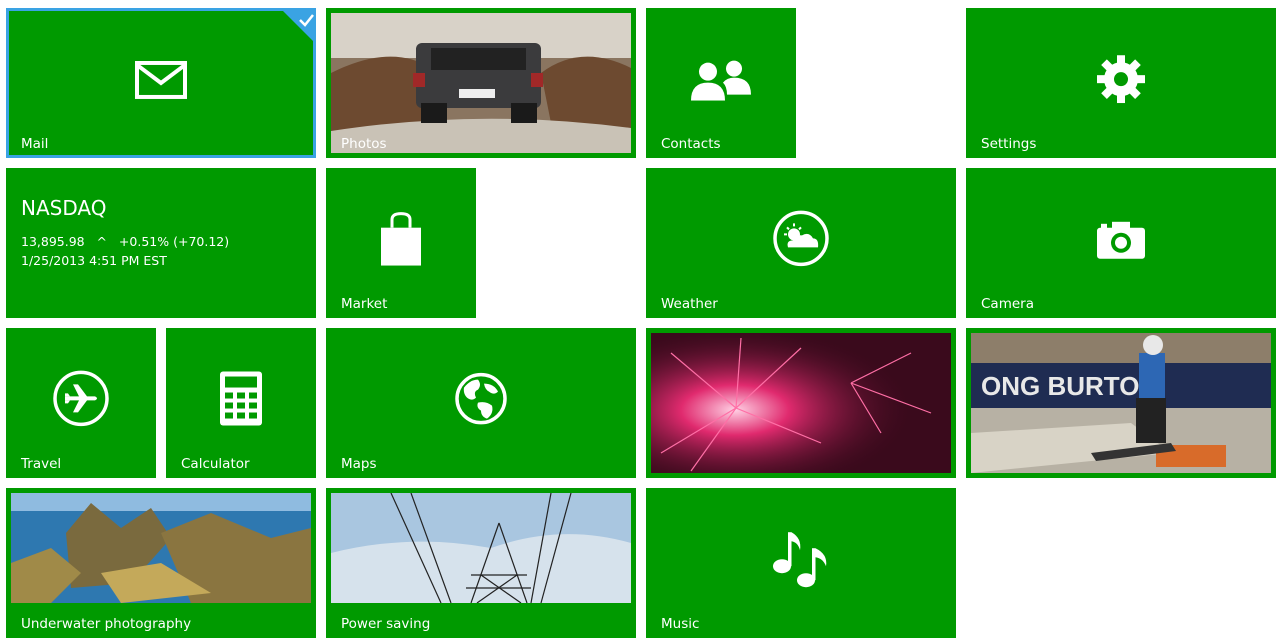 The image size is (1283, 644). What do you see at coordinates (364, 144) in the screenshot?
I see `tile-label: Photos` at bounding box center [364, 144].